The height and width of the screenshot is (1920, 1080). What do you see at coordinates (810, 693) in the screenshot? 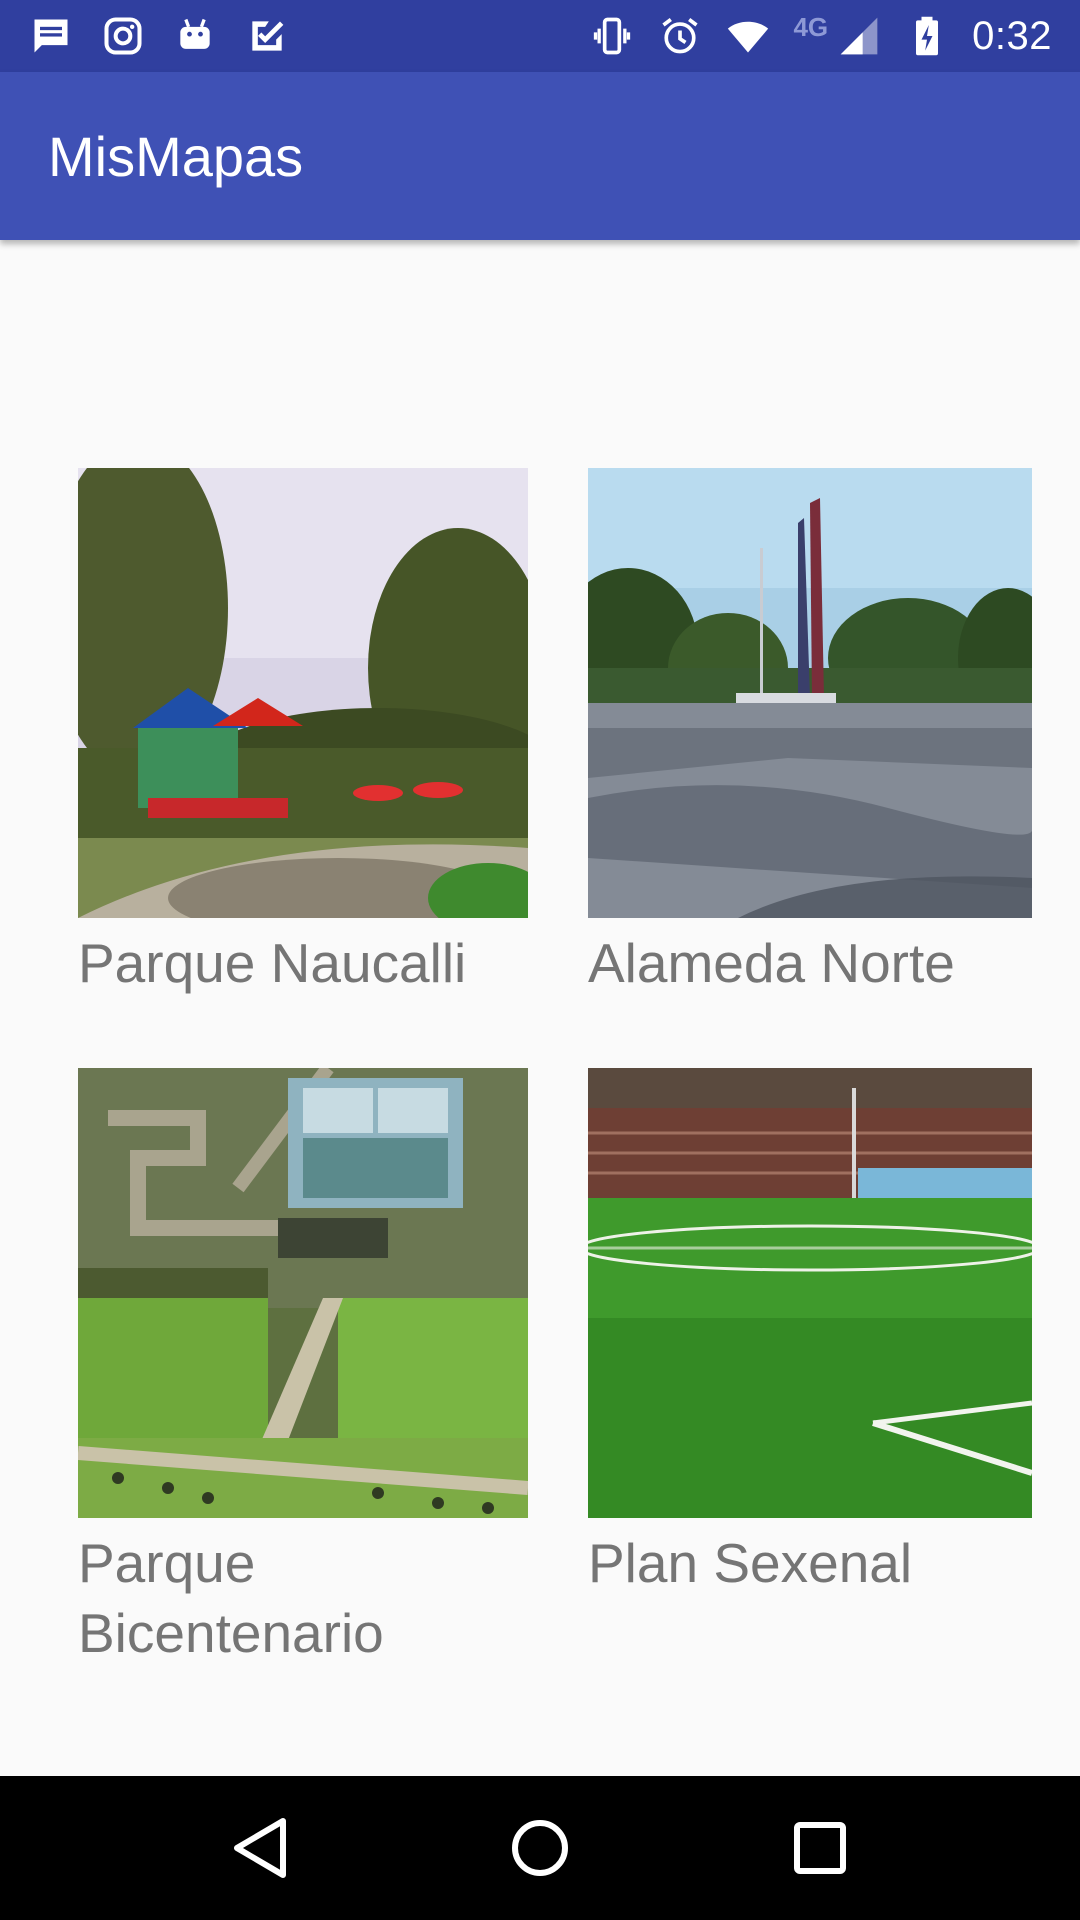
I see `plaza-monument-photo` at bounding box center [810, 693].